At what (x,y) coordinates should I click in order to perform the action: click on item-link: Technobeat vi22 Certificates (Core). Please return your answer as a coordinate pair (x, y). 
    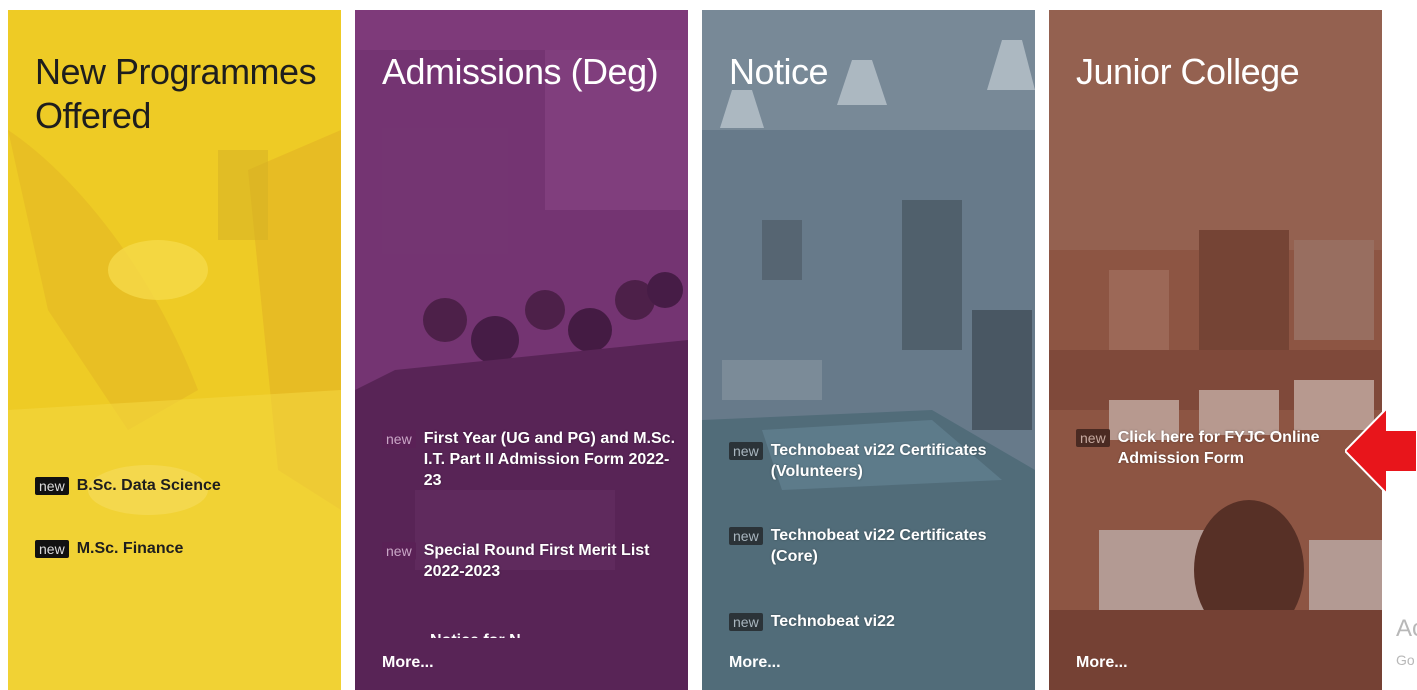
    Looking at the image, I should click on (898, 546).